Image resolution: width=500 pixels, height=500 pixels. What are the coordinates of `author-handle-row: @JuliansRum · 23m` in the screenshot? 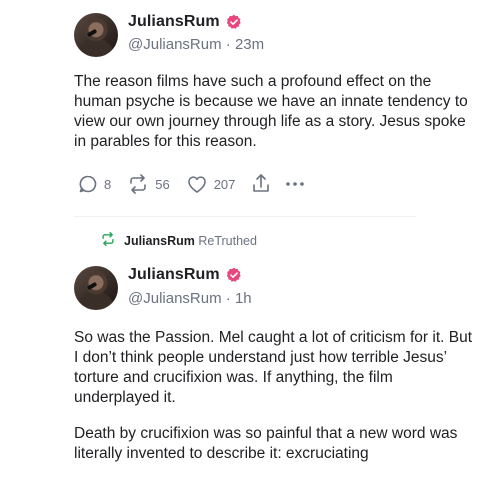 It's located at (196, 44).